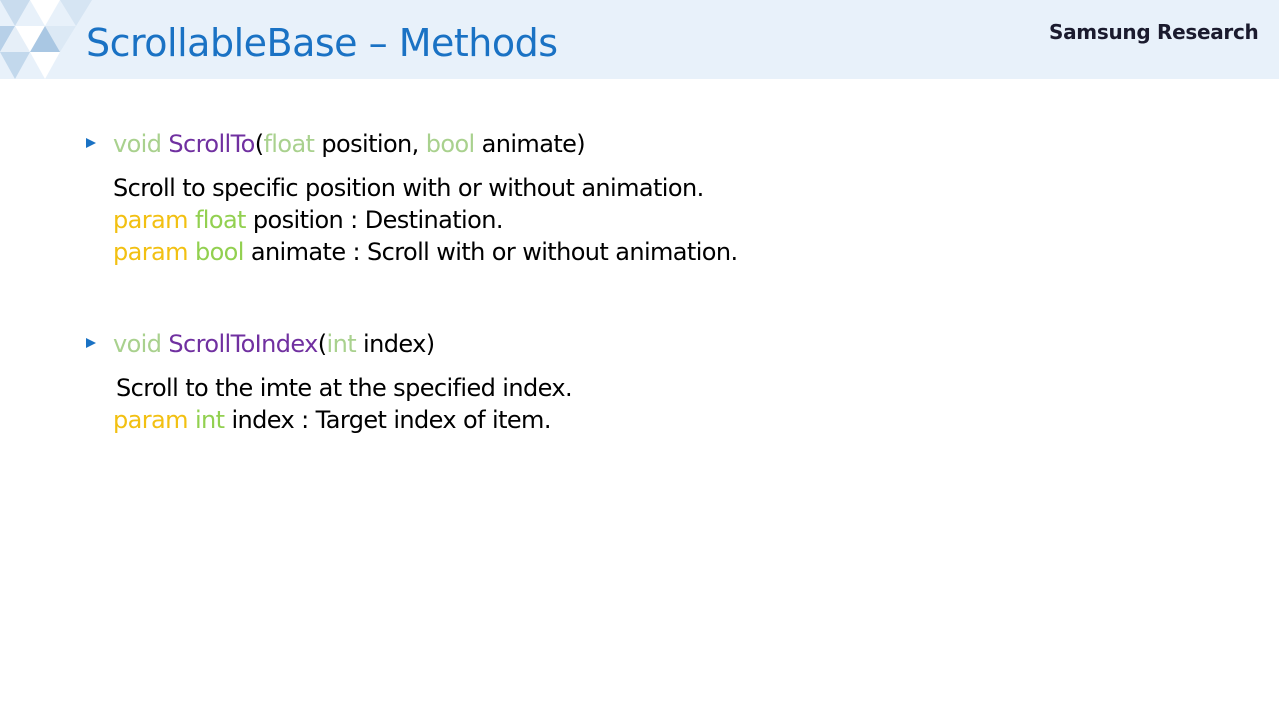 This screenshot has width=1279, height=718. What do you see at coordinates (1154, 32) in the screenshot?
I see `brand-logo: Samsung Research` at bounding box center [1154, 32].